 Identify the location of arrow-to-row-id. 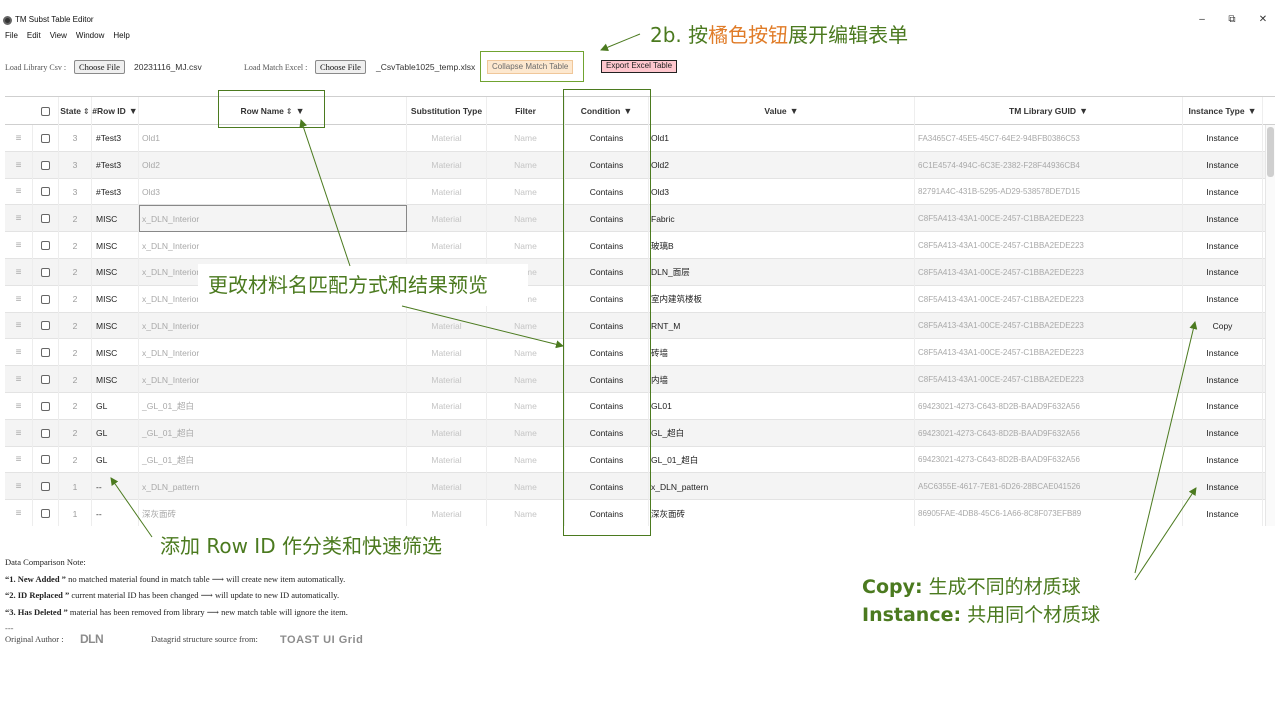
(131, 507).